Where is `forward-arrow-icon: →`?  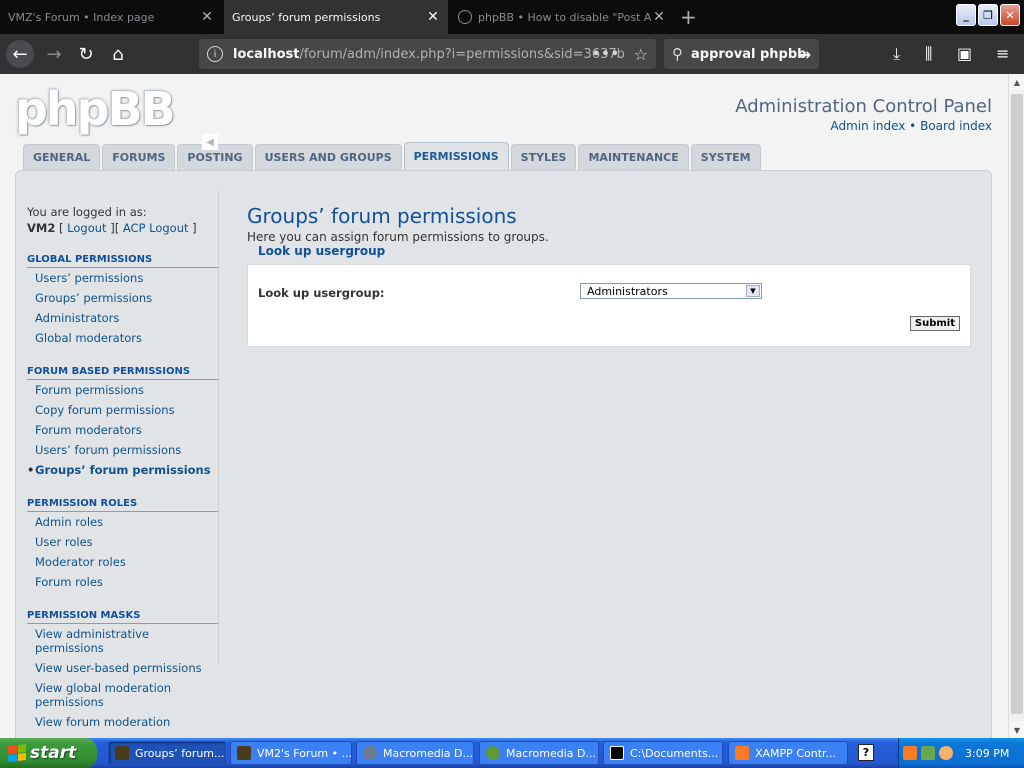
forward-arrow-icon: → is located at coordinates (54, 54).